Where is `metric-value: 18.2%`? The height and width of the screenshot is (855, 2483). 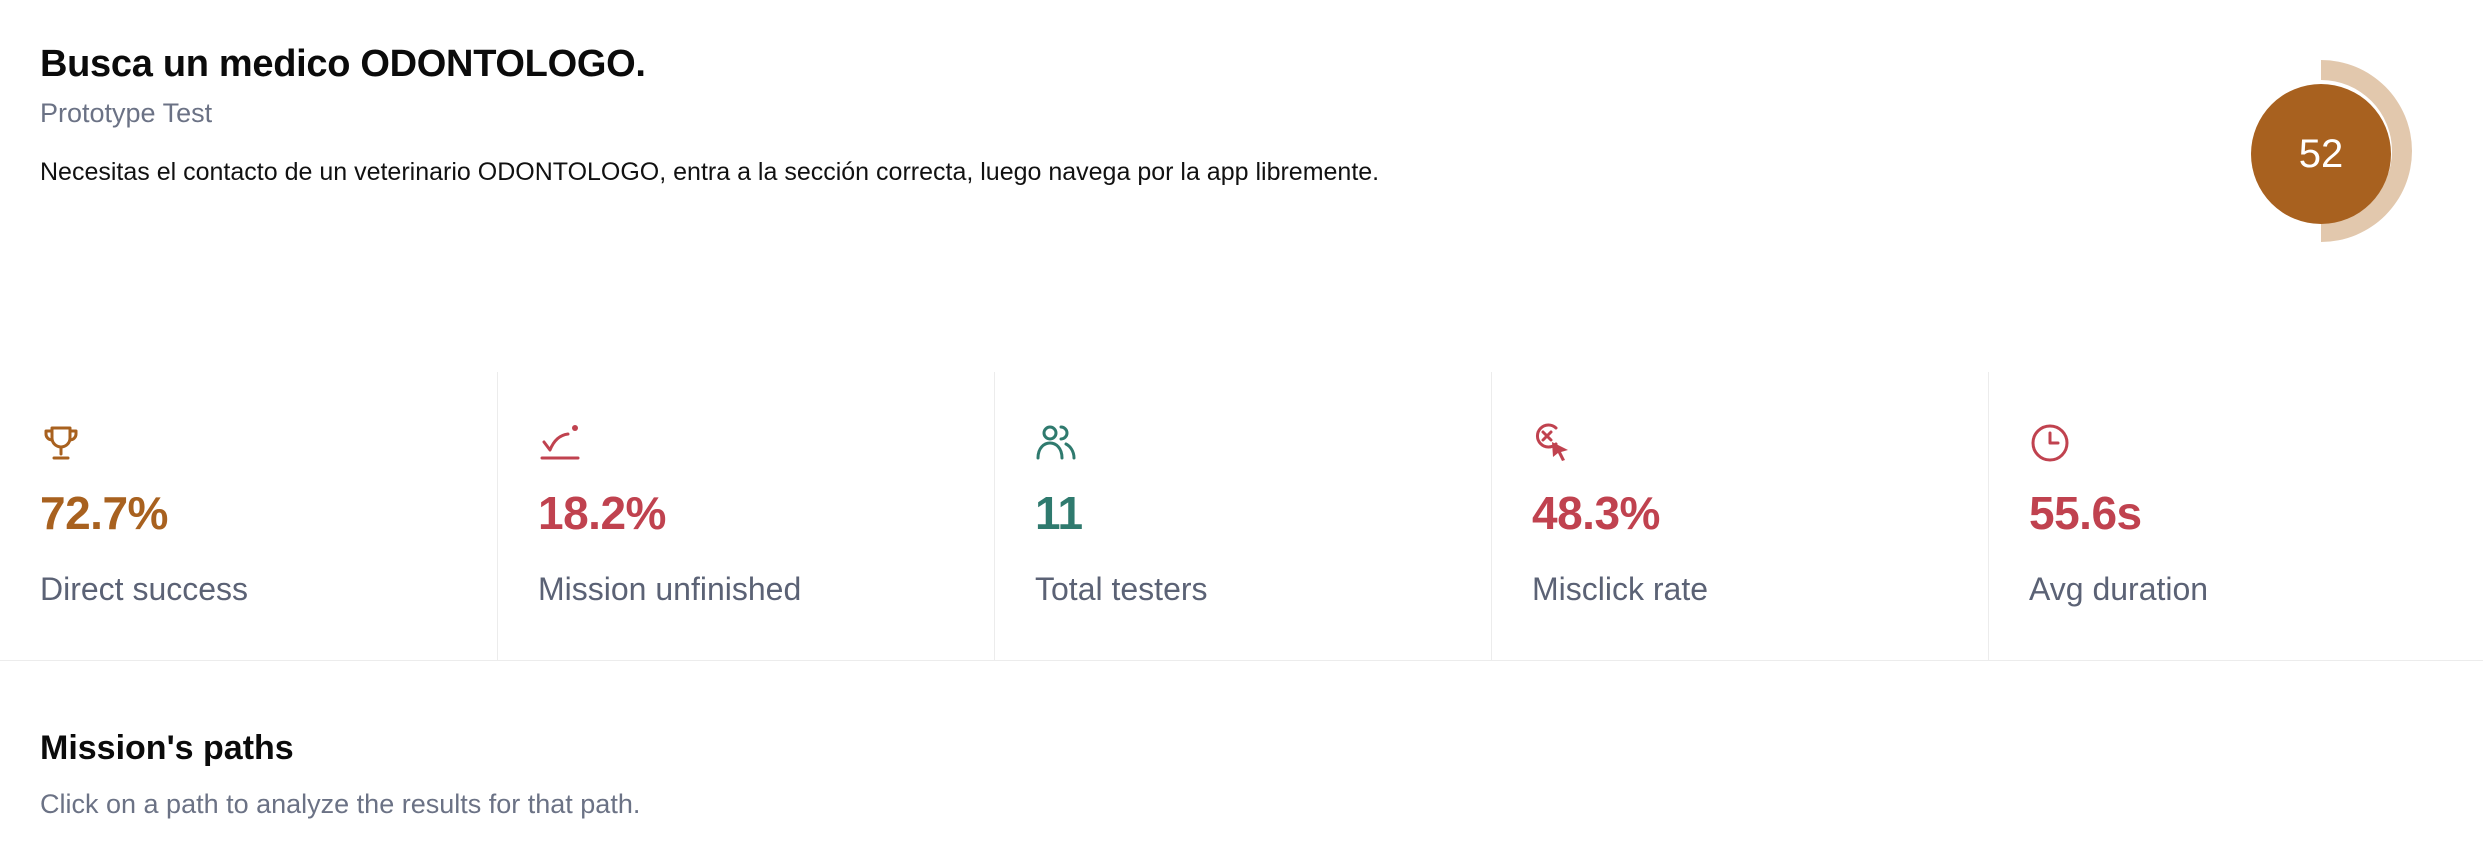
metric-value: 18.2% is located at coordinates (602, 513).